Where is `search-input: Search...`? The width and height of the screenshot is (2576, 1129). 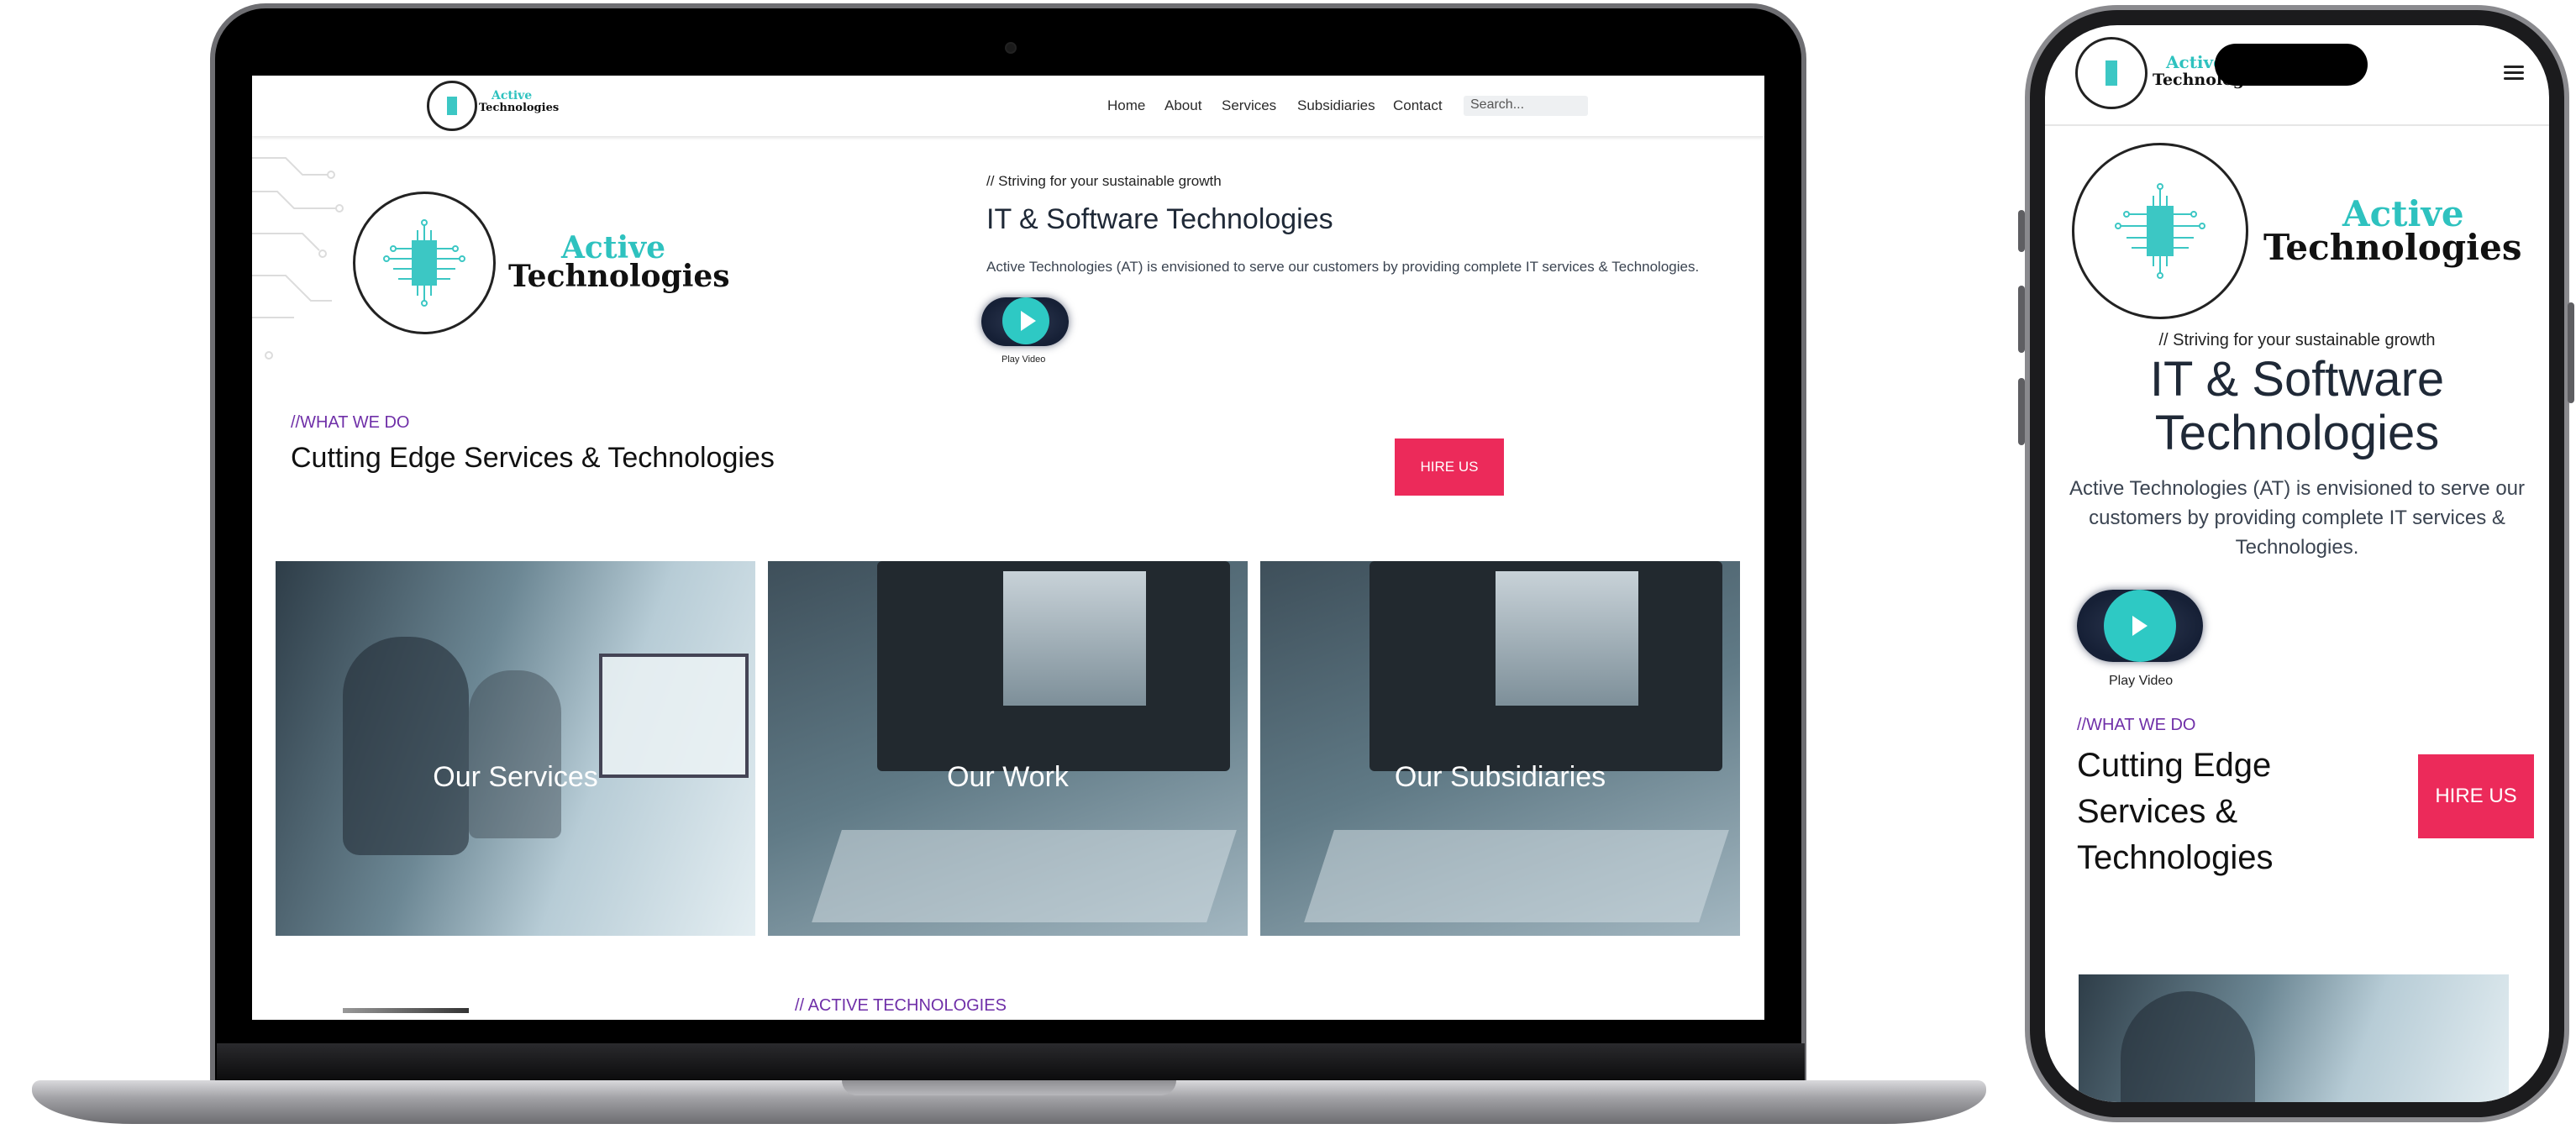 search-input: Search... is located at coordinates (1526, 106).